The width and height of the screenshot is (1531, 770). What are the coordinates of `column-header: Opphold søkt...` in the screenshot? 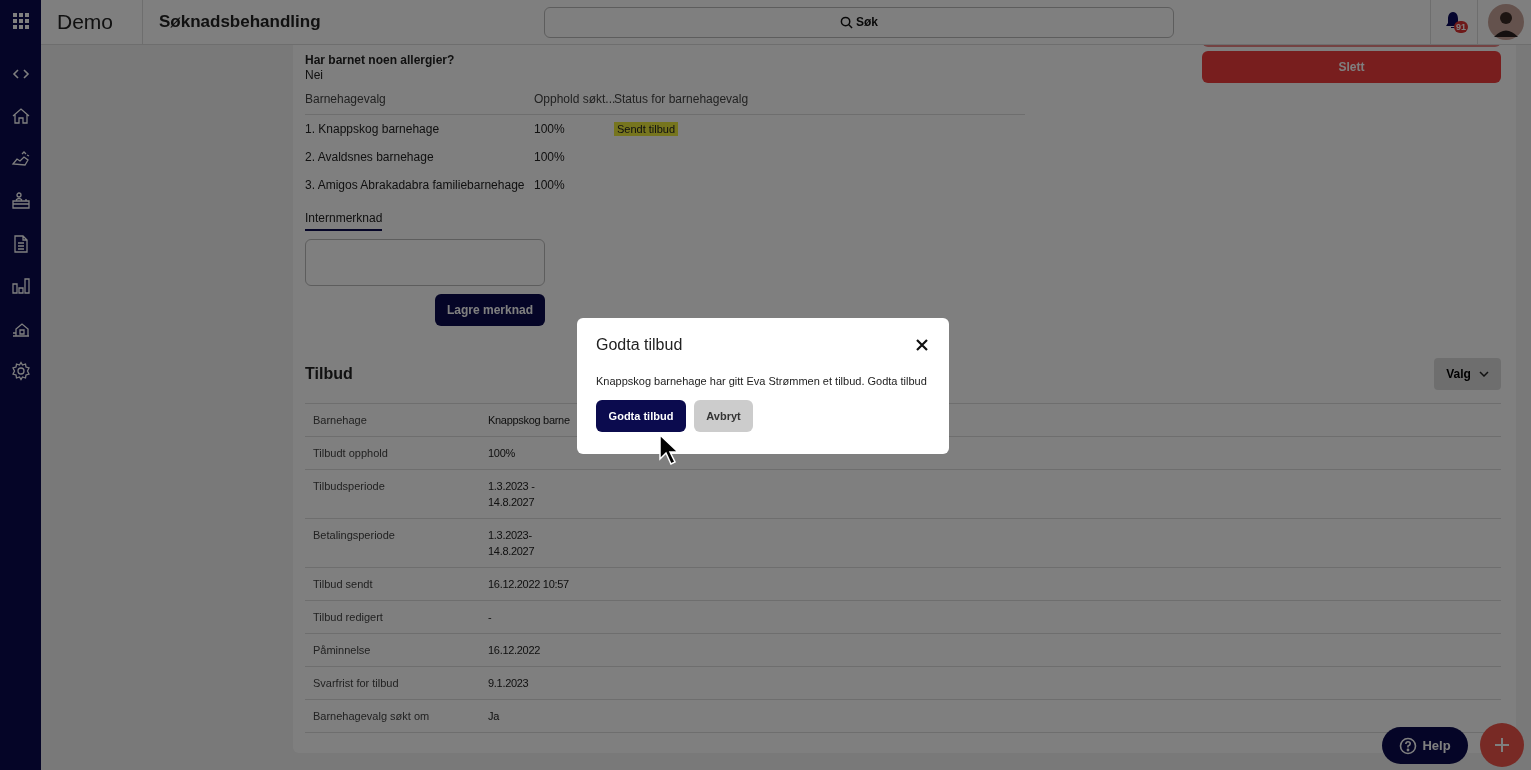 It's located at (574, 99).